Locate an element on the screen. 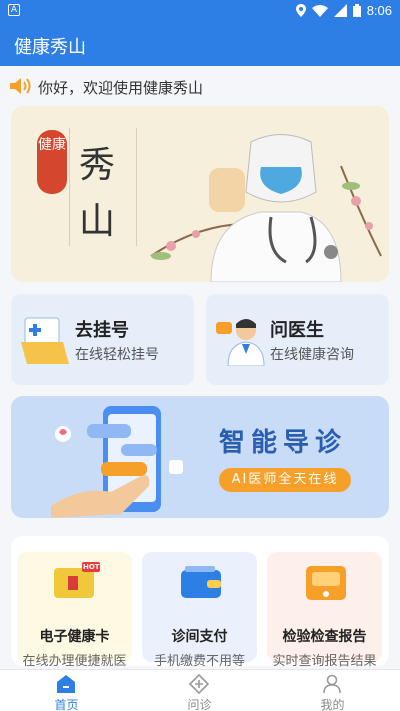 The height and width of the screenshot is (711, 400). smart-guide-tag: AI医师全天在线 is located at coordinates (285, 480).